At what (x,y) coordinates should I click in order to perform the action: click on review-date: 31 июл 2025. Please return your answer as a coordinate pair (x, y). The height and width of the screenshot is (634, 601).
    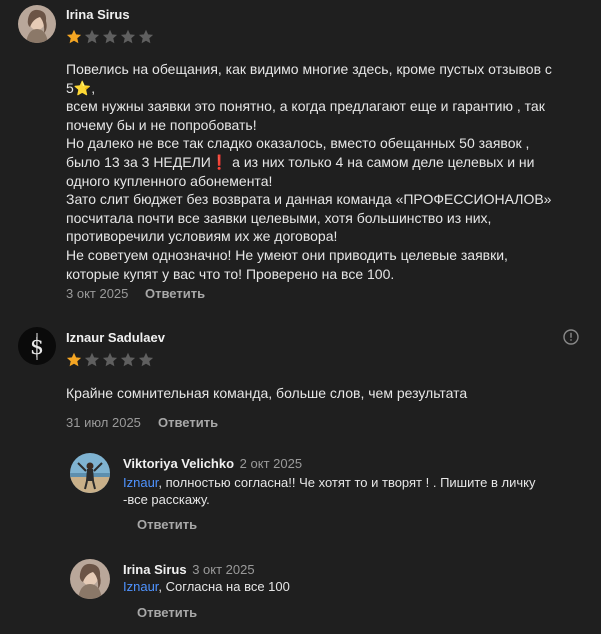
    Looking at the image, I should click on (103, 422).